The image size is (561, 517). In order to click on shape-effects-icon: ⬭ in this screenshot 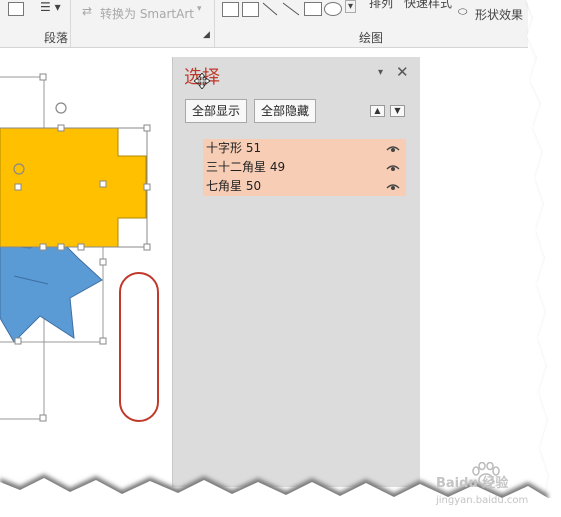, I will do `click(463, 11)`.